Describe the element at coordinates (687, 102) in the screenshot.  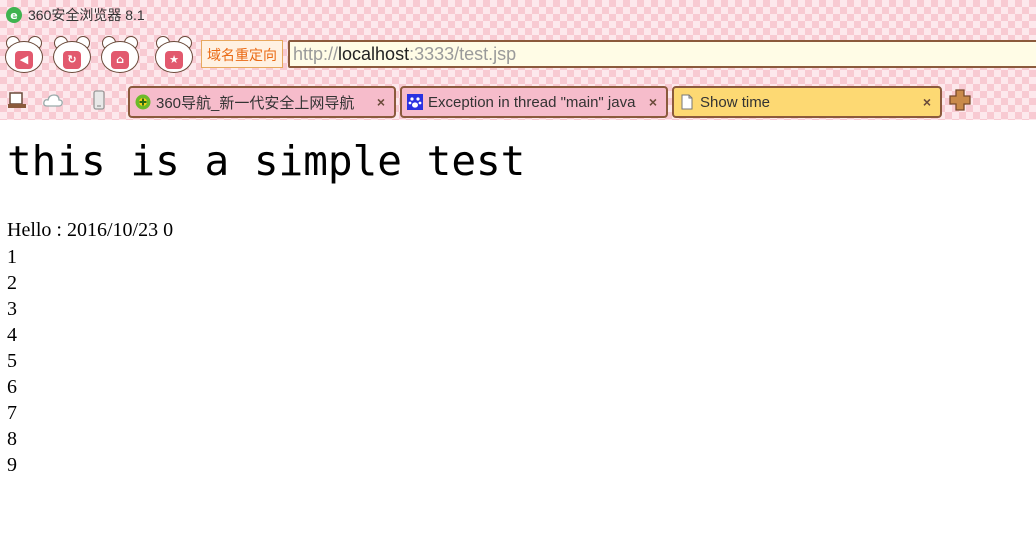
I see `page-icon` at that location.